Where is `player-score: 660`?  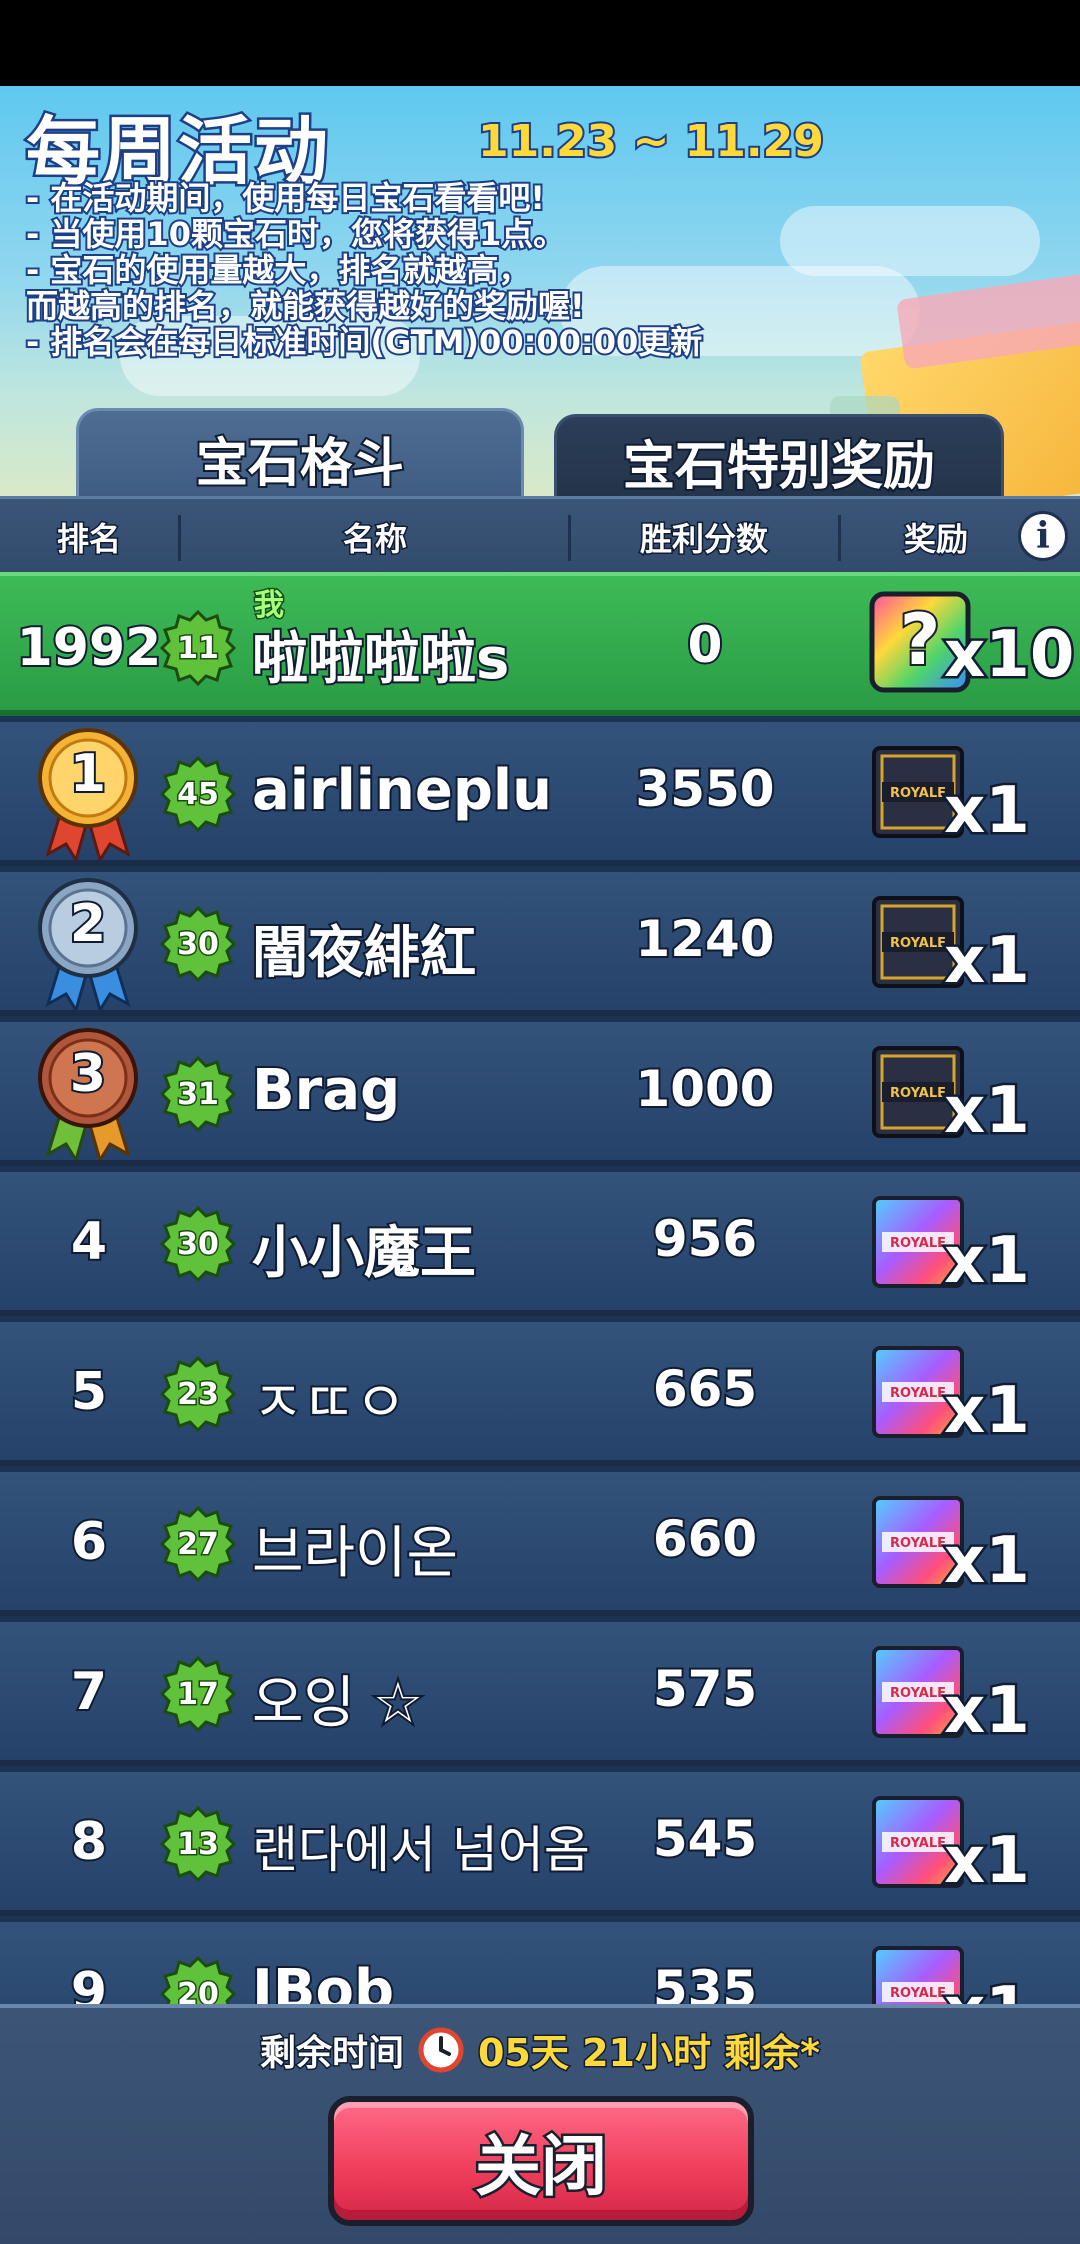 player-score: 660 is located at coordinates (705, 1539).